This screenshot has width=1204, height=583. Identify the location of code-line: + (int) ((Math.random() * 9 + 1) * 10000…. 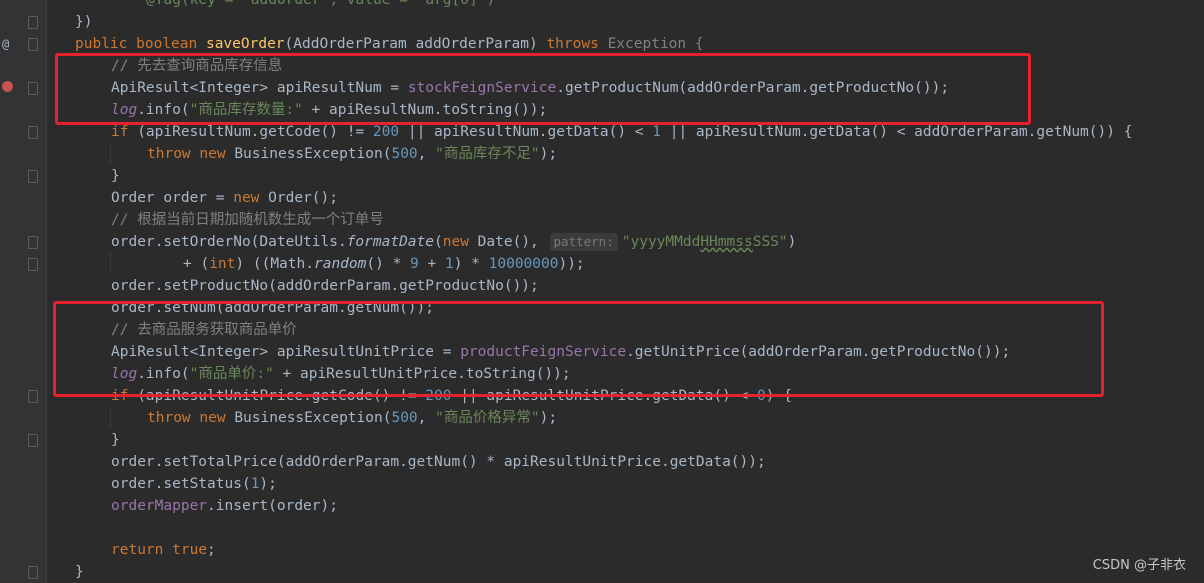
(384, 264).